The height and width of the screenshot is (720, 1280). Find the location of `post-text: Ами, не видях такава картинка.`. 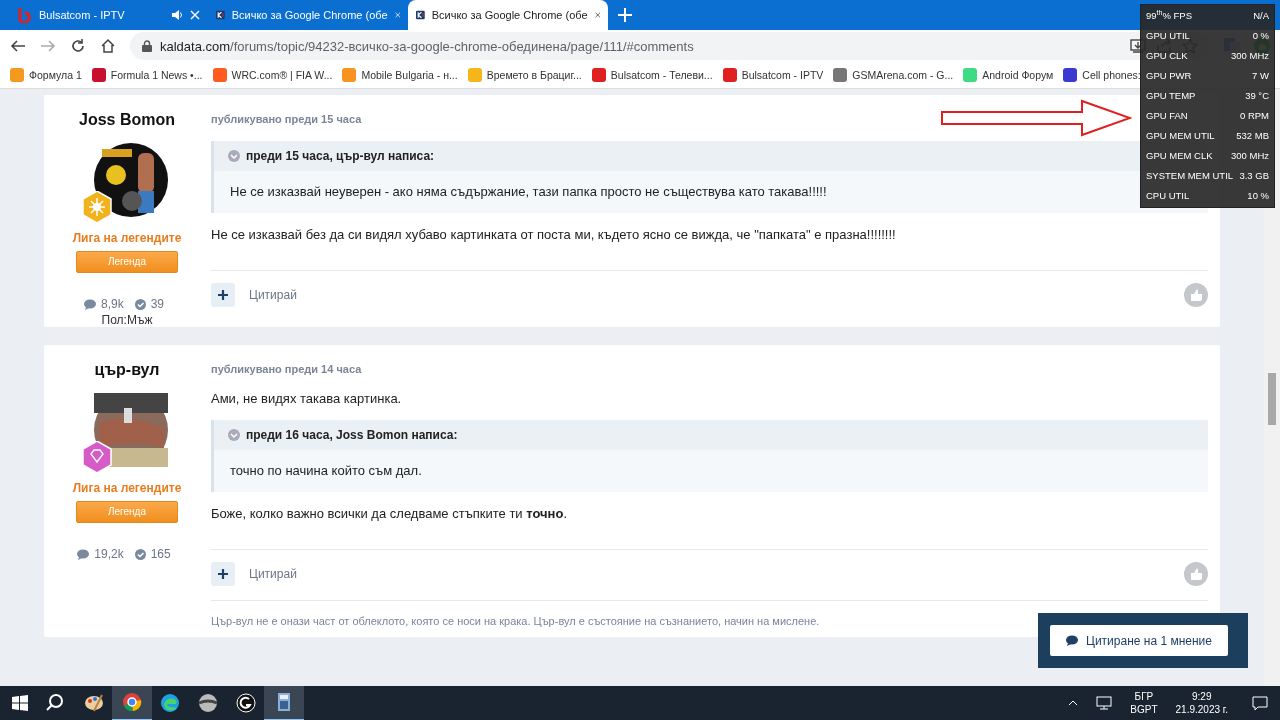

post-text: Ами, не видях такава картинка. is located at coordinates (307, 398).